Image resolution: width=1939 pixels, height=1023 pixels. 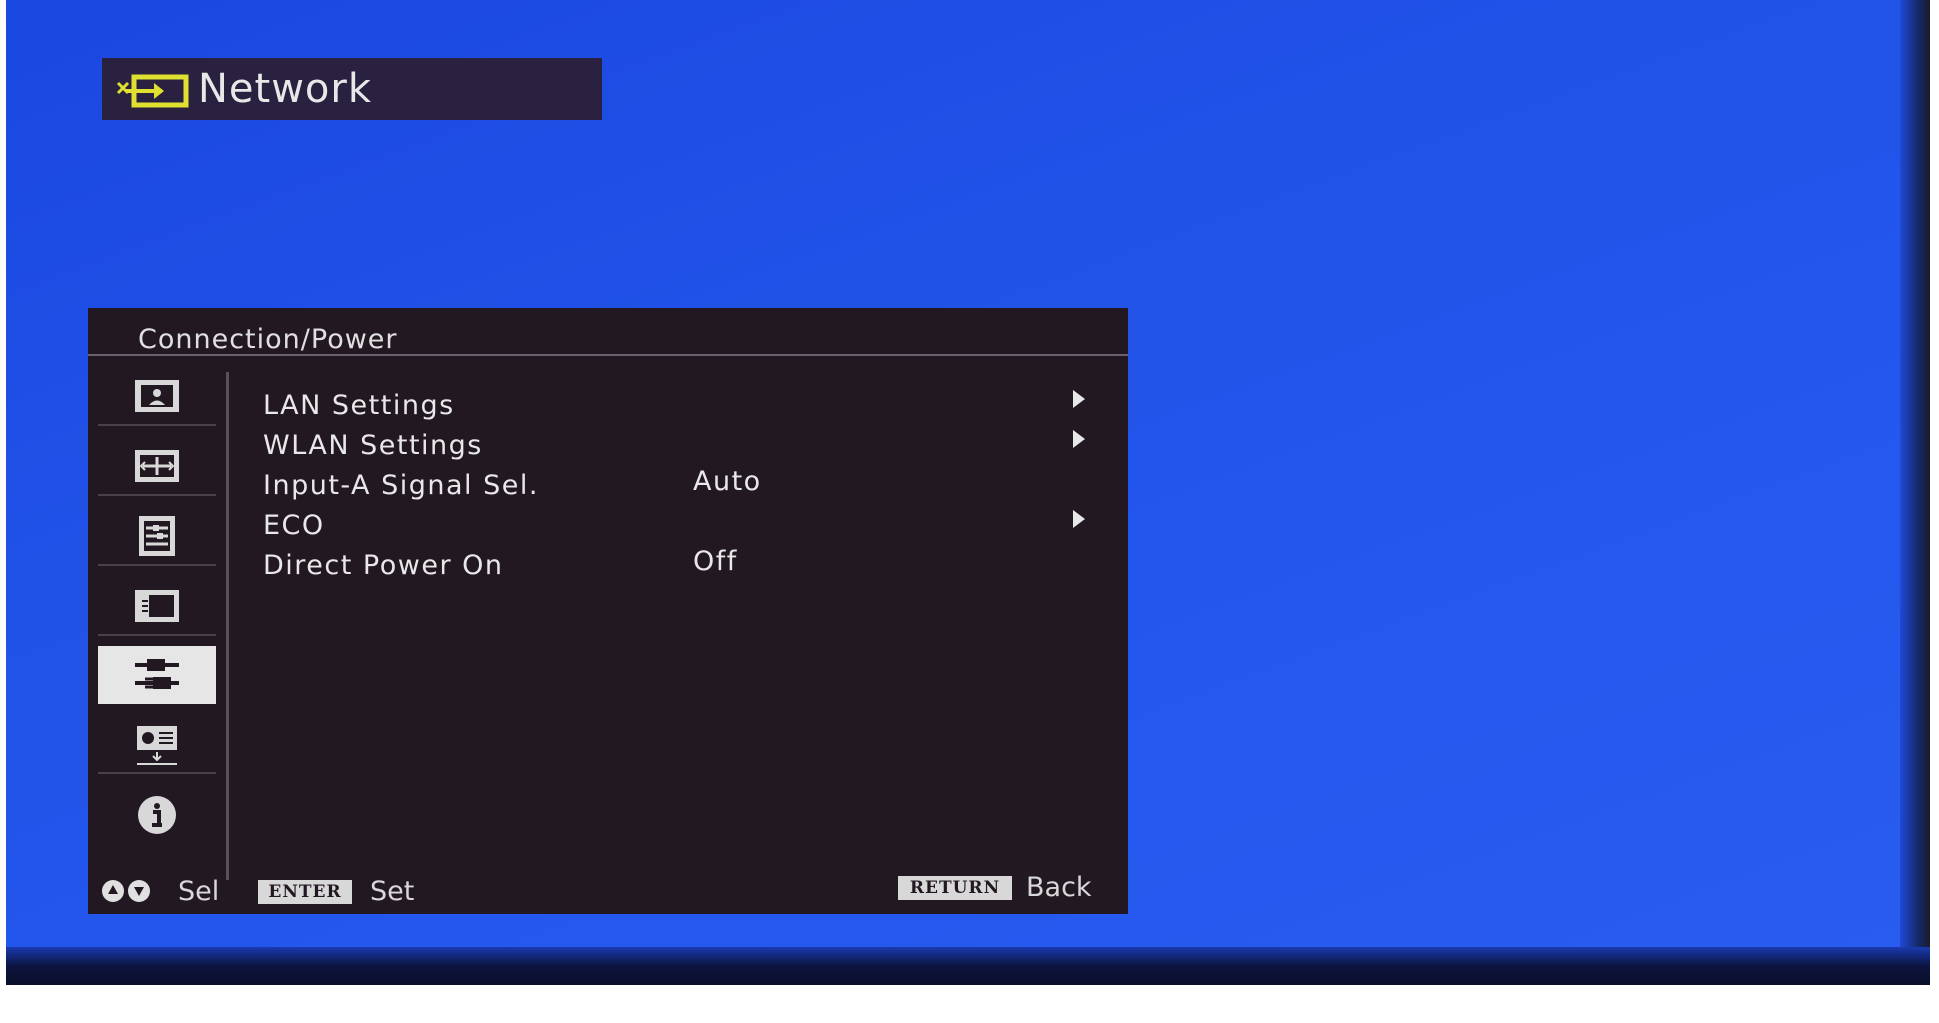 I want to click on function-icon, so click(x=157, y=536).